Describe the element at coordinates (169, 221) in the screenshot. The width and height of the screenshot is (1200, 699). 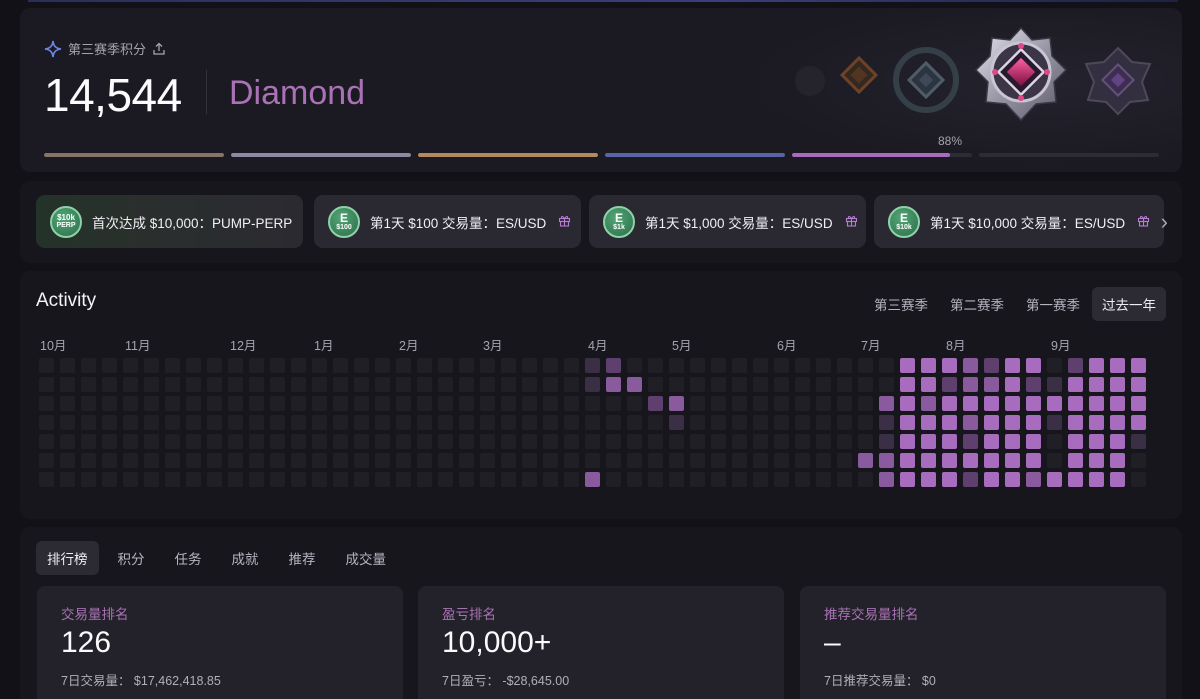
I see `achievement-chip: $10k PERP 首次达成 $10,000：PUMP-PERP` at that location.